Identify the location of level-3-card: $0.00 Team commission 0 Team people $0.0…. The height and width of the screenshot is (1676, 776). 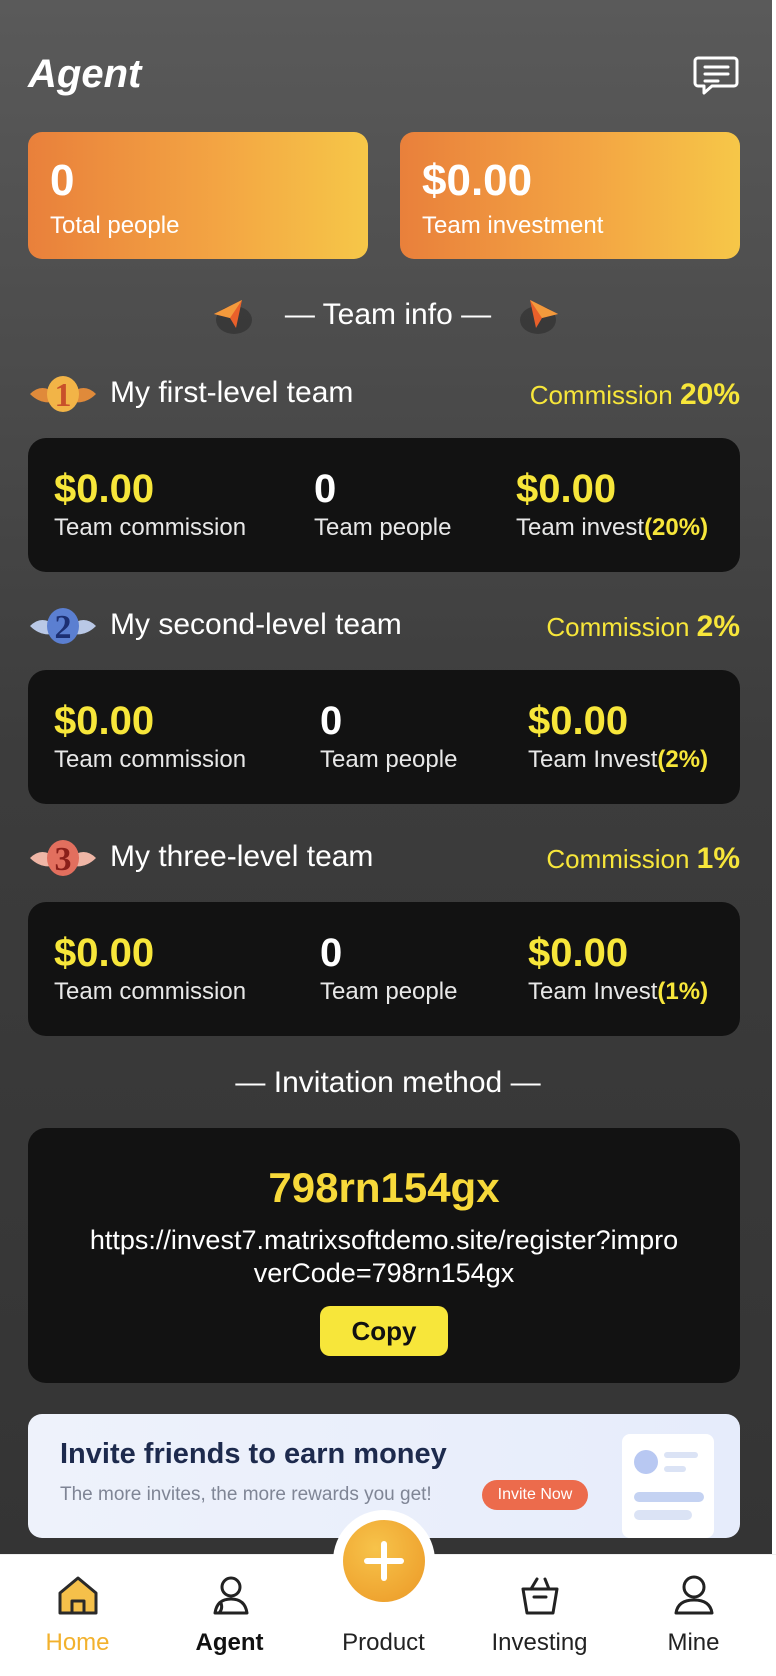
(384, 969).